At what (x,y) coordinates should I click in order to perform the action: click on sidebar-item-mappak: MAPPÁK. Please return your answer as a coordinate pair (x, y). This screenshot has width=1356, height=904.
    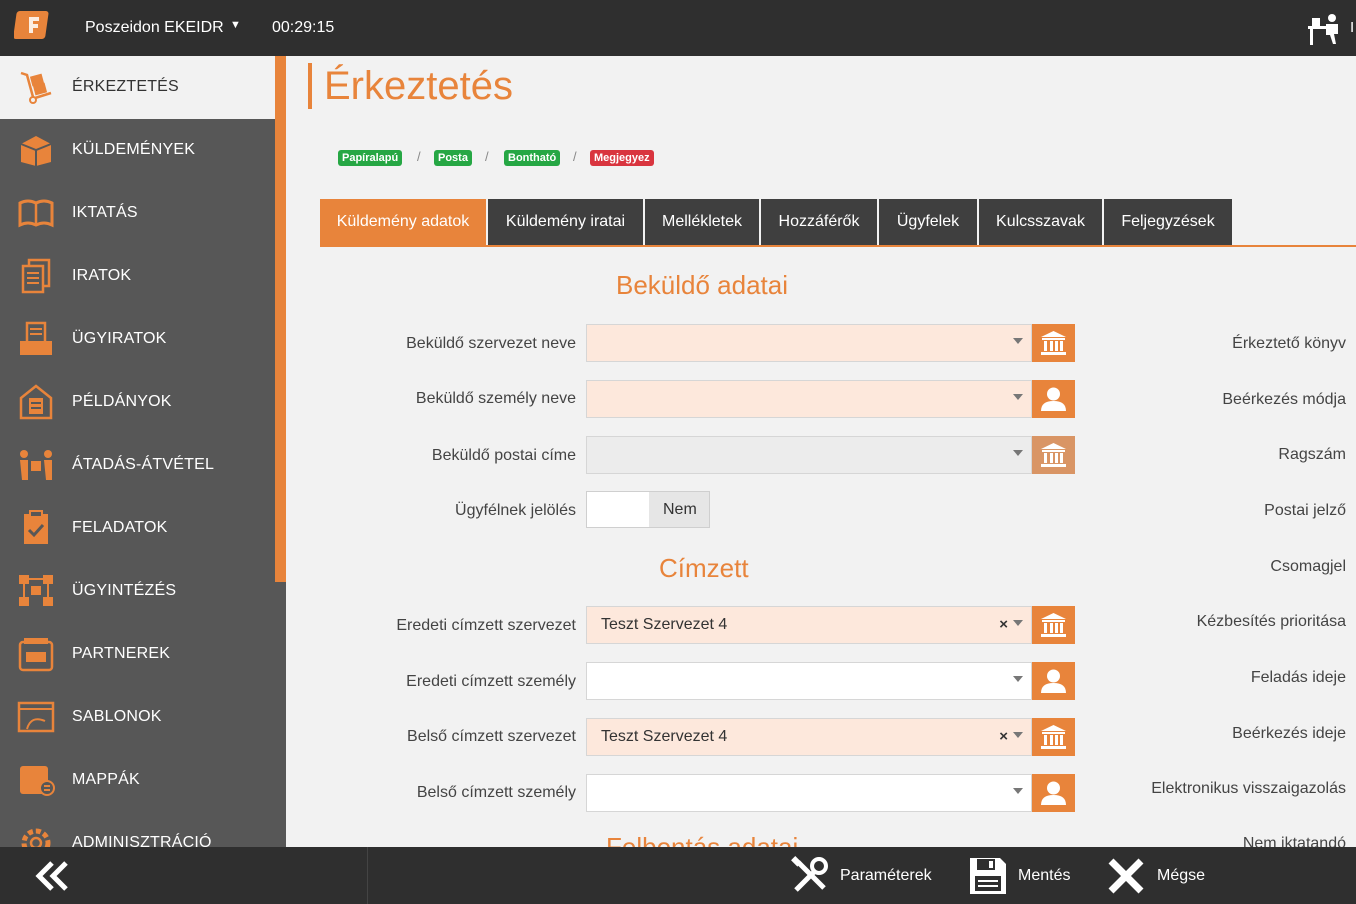
    Looking at the image, I should click on (137, 780).